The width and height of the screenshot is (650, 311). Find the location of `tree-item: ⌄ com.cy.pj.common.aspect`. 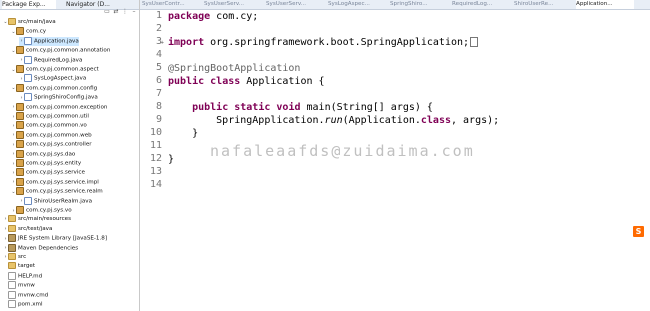

tree-item: ⌄ com.cy.pj.common.aspect is located at coordinates (55, 69).